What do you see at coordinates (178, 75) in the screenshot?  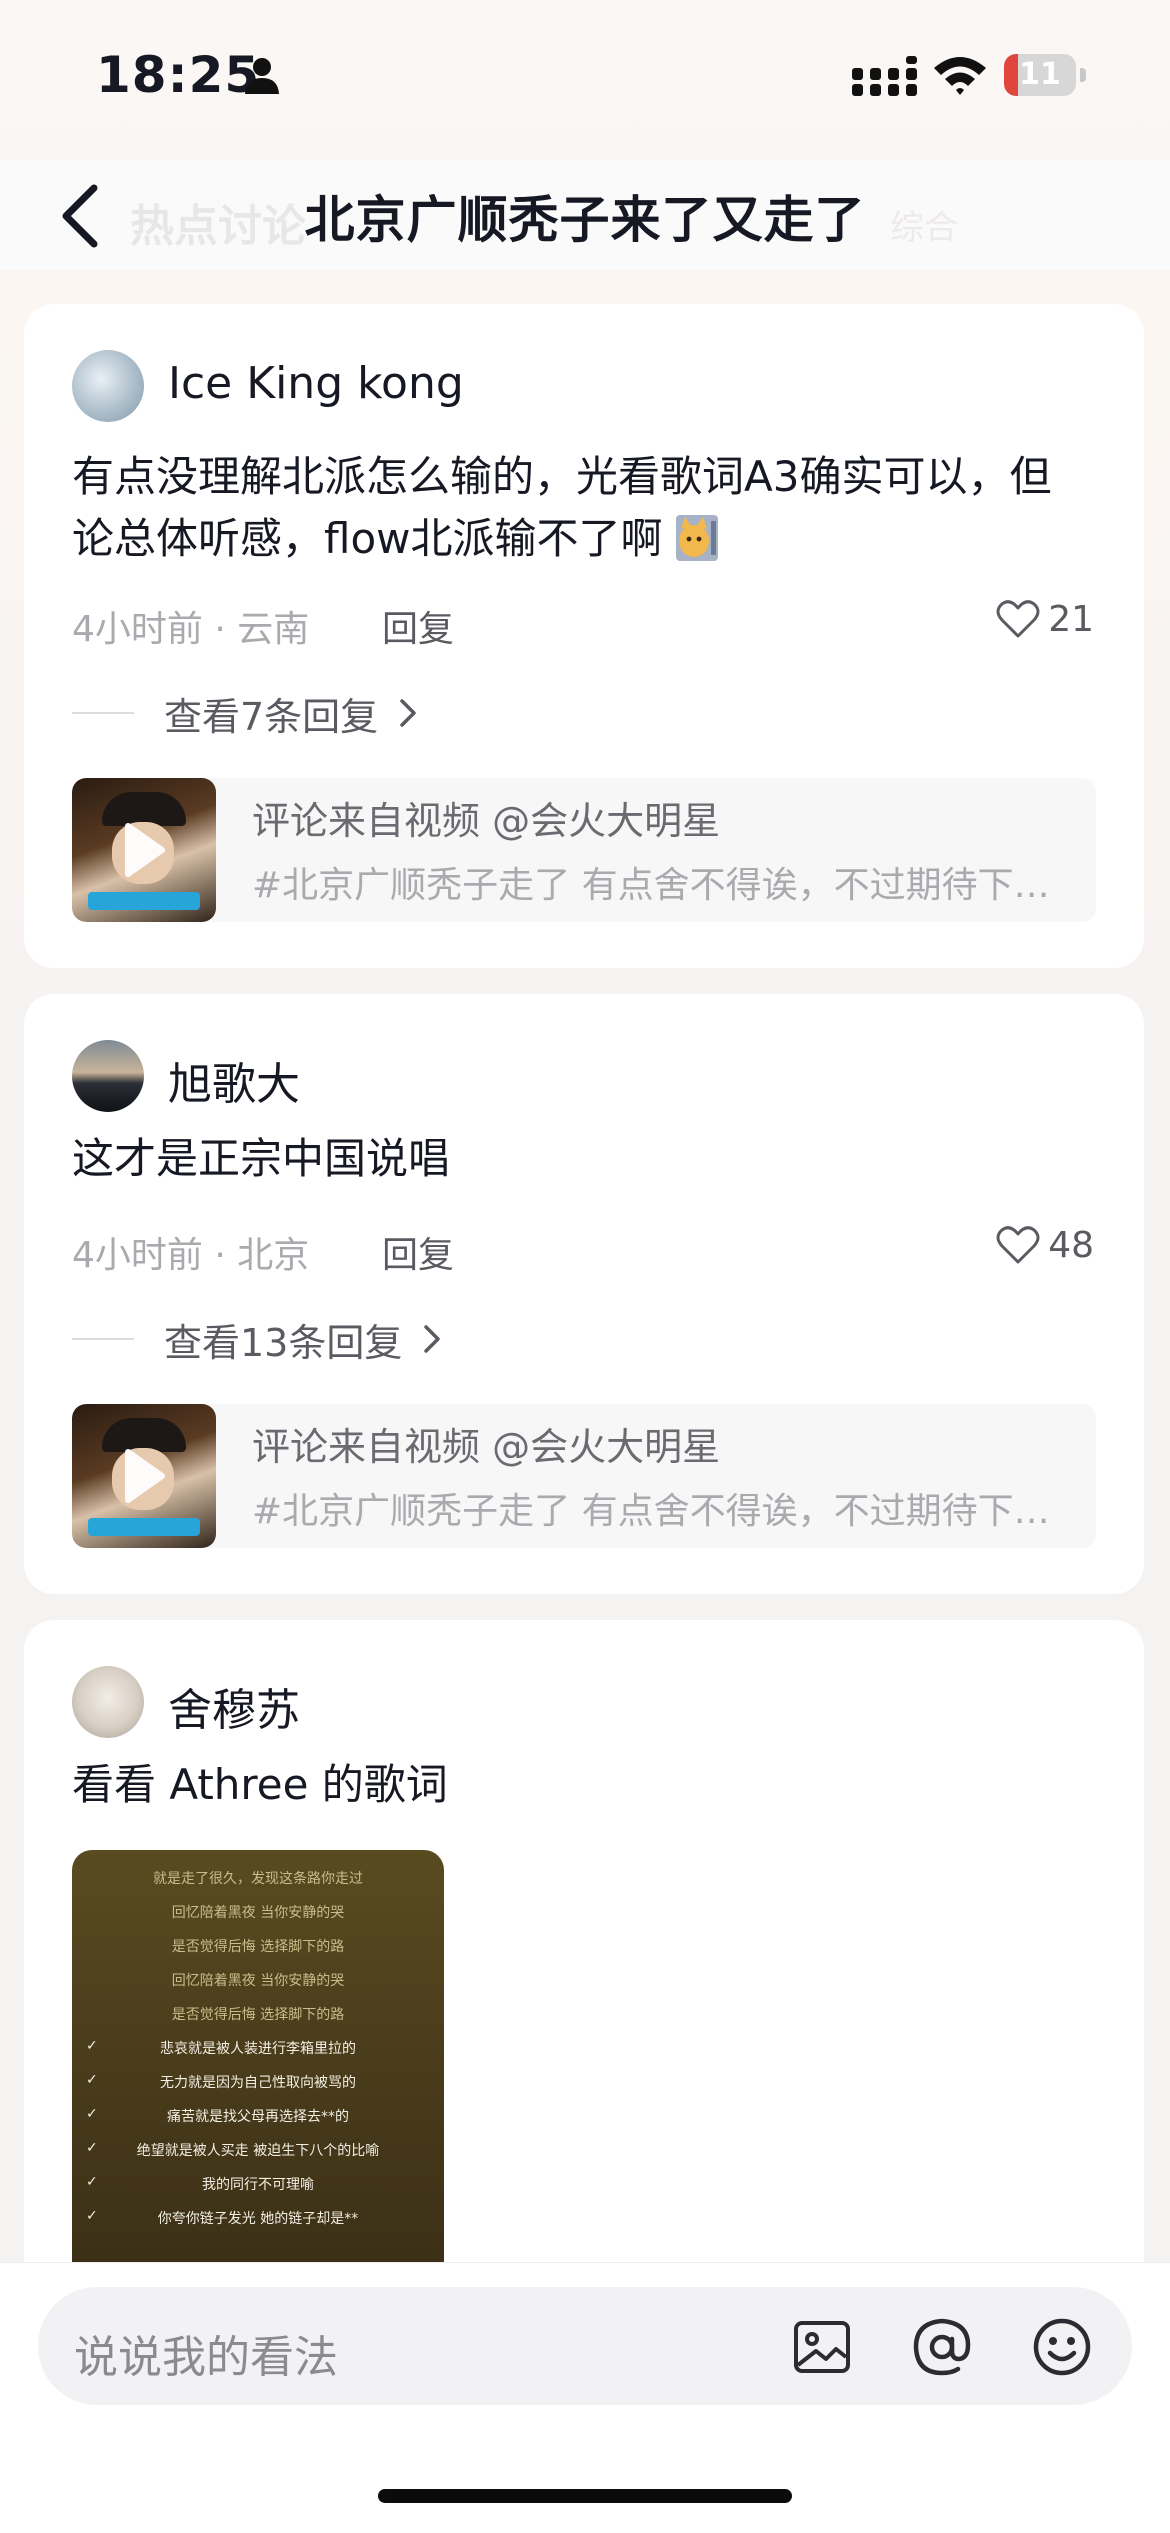 I see `status-time: 18:25` at bounding box center [178, 75].